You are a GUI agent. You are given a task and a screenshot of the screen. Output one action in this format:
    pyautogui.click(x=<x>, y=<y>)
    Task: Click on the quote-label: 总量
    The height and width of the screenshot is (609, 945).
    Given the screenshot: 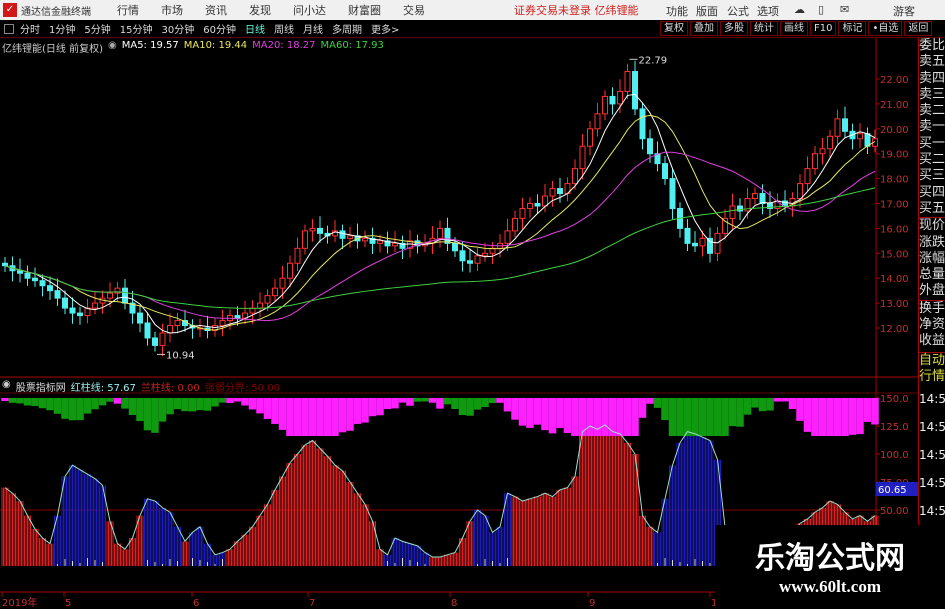 What is the action you would take?
    pyautogui.click(x=932, y=275)
    